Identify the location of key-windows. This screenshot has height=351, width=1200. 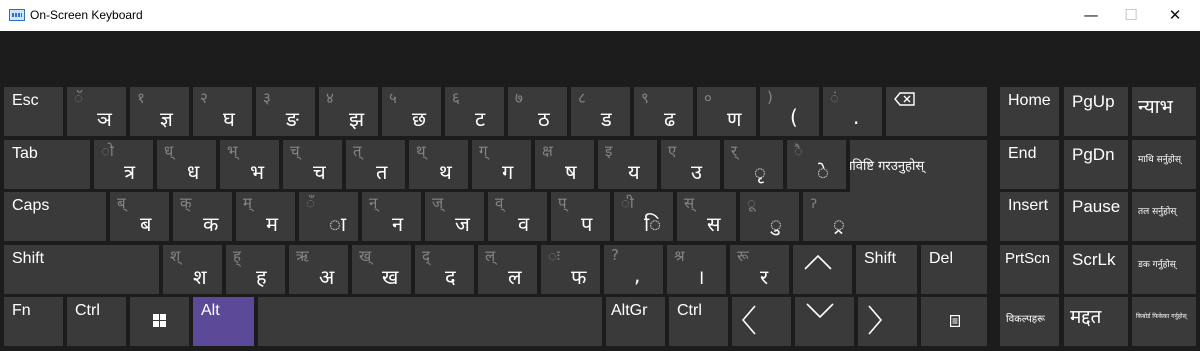
(159, 321).